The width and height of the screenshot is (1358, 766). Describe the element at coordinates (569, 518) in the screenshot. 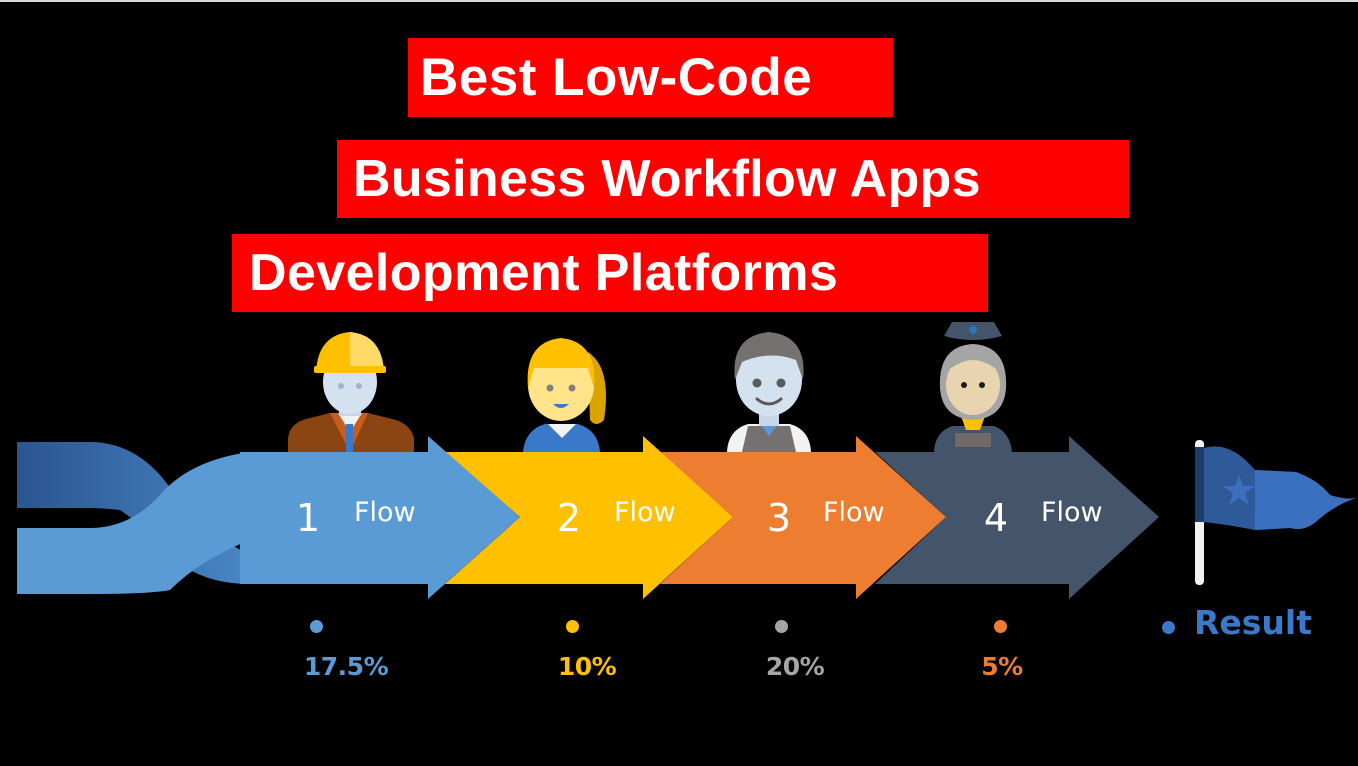

I see `step-number-2: 2` at that location.